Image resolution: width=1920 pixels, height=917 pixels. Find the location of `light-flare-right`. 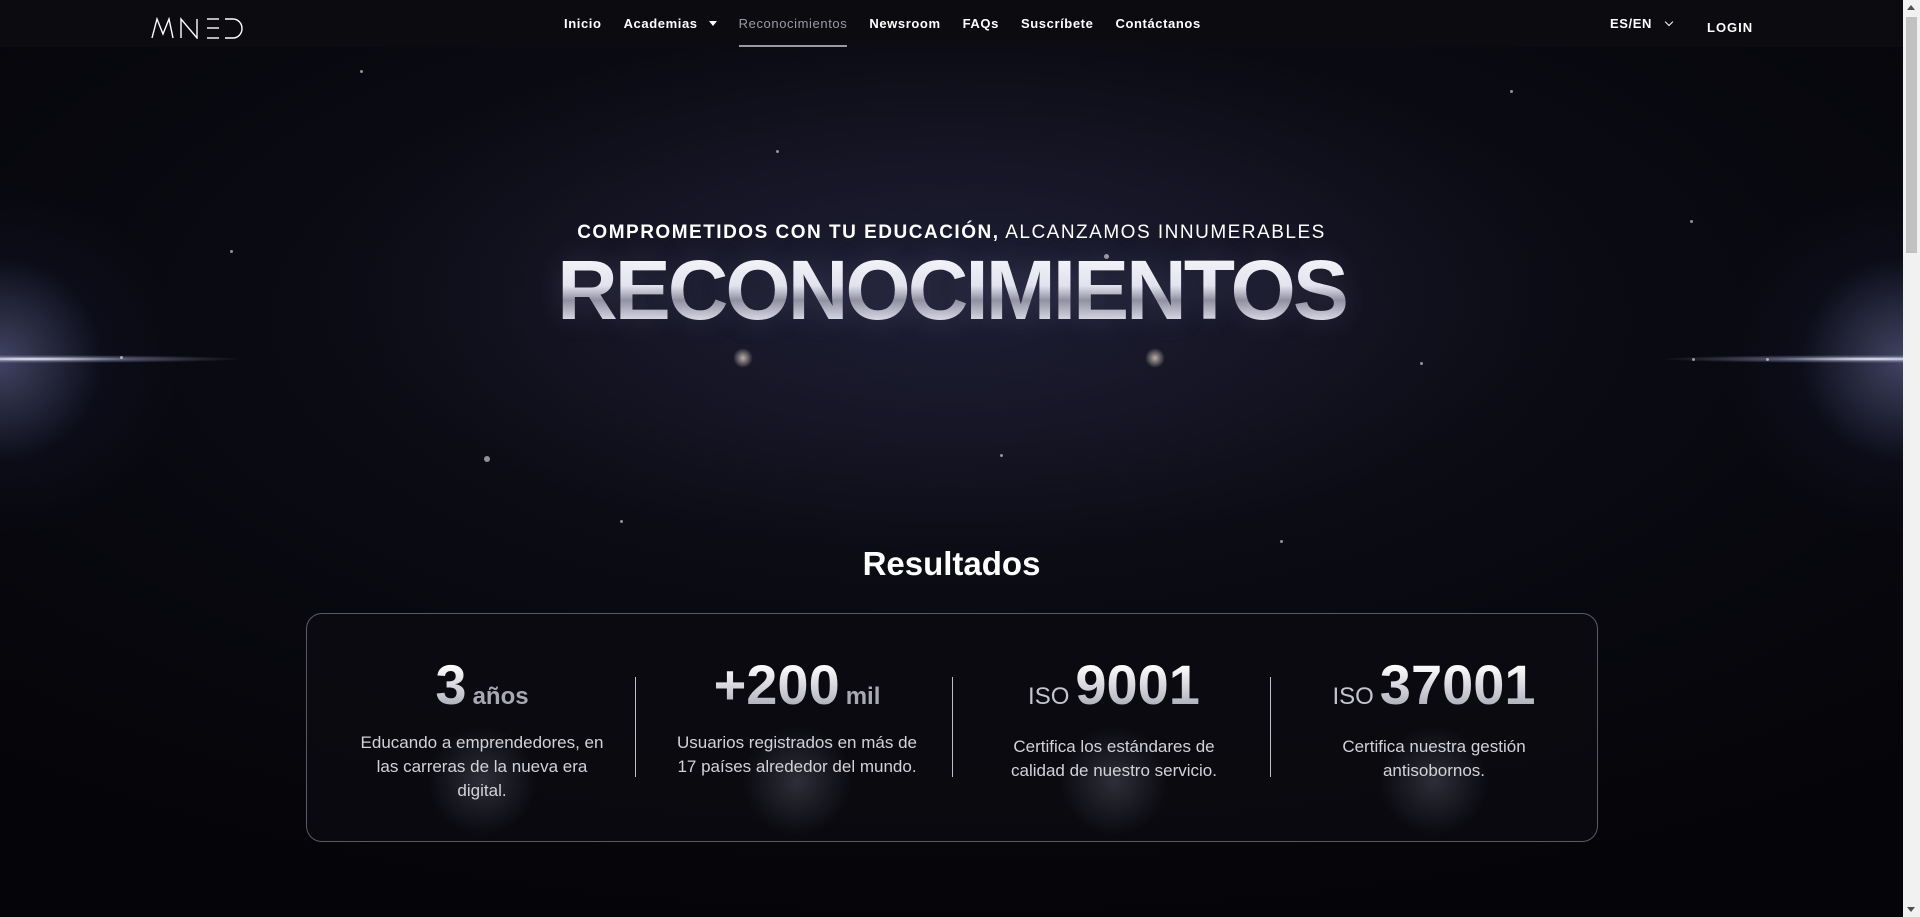

light-flare-right is located at coordinates (1783, 359).